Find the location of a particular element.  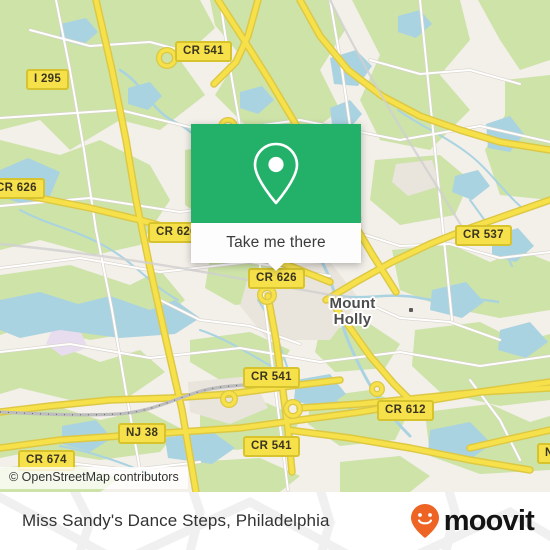

popup-header is located at coordinates (276, 173).